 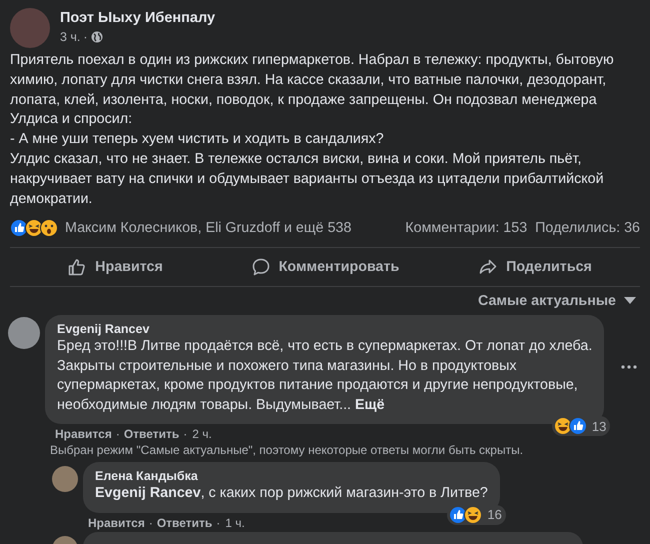 What do you see at coordinates (587, 228) in the screenshot?
I see `shares-count: Поделились: 36` at bounding box center [587, 228].